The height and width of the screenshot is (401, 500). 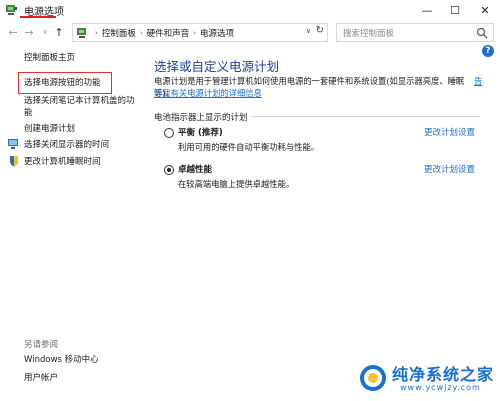 I want to click on address-bar: › 控制面板 › 硬件和声音 › 电源选项 ∨ ↻, so click(x=200, y=32).